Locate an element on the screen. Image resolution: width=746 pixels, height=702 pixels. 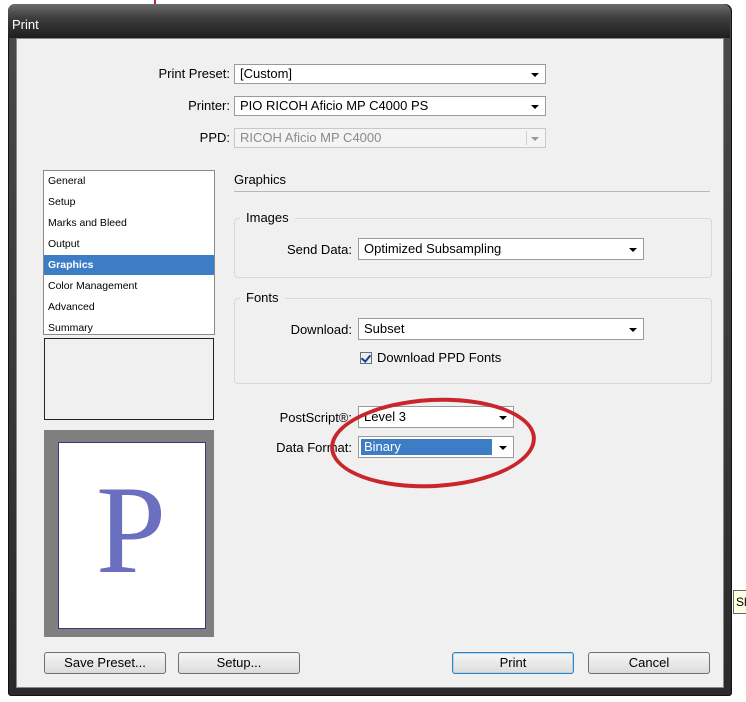
download-ppd-fonts-checkbox is located at coordinates (366, 358).